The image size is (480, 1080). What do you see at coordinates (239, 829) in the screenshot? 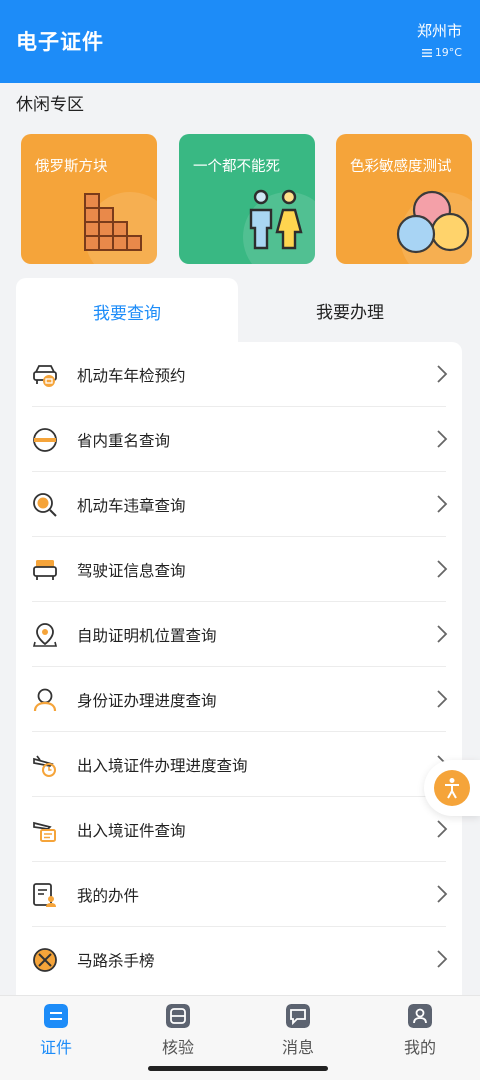
I see `list-item-exit-entry-search: 出入境证件查询` at bounding box center [239, 829].